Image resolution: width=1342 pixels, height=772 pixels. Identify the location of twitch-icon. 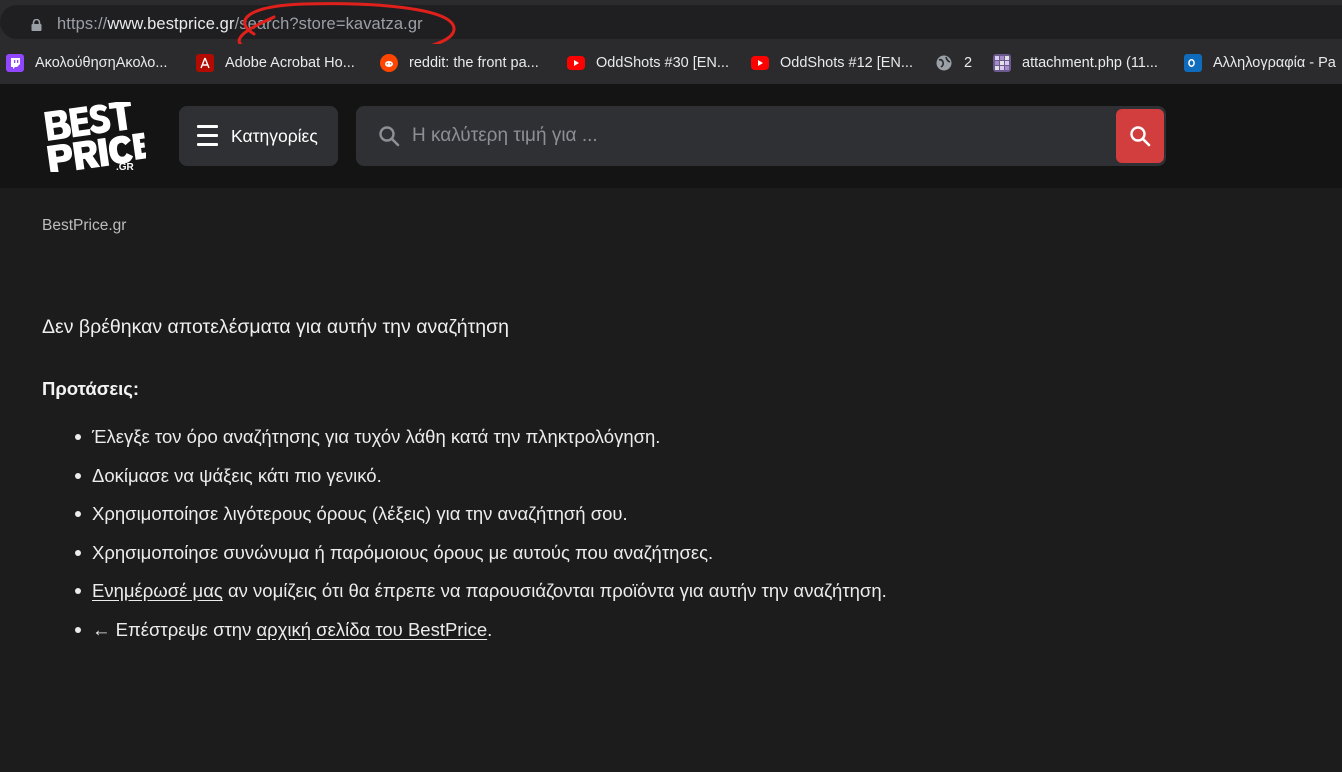
(15, 63).